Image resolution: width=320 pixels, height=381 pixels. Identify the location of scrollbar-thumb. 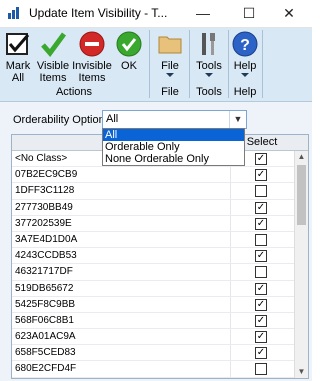
(301, 195).